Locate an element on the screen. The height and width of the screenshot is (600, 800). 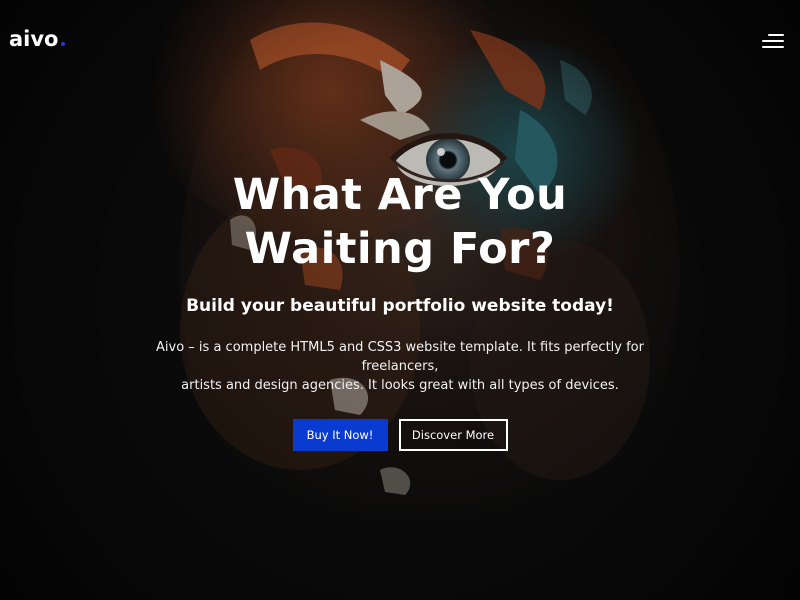
hero-title-line-1: What Are You is located at coordinates (400, 195).